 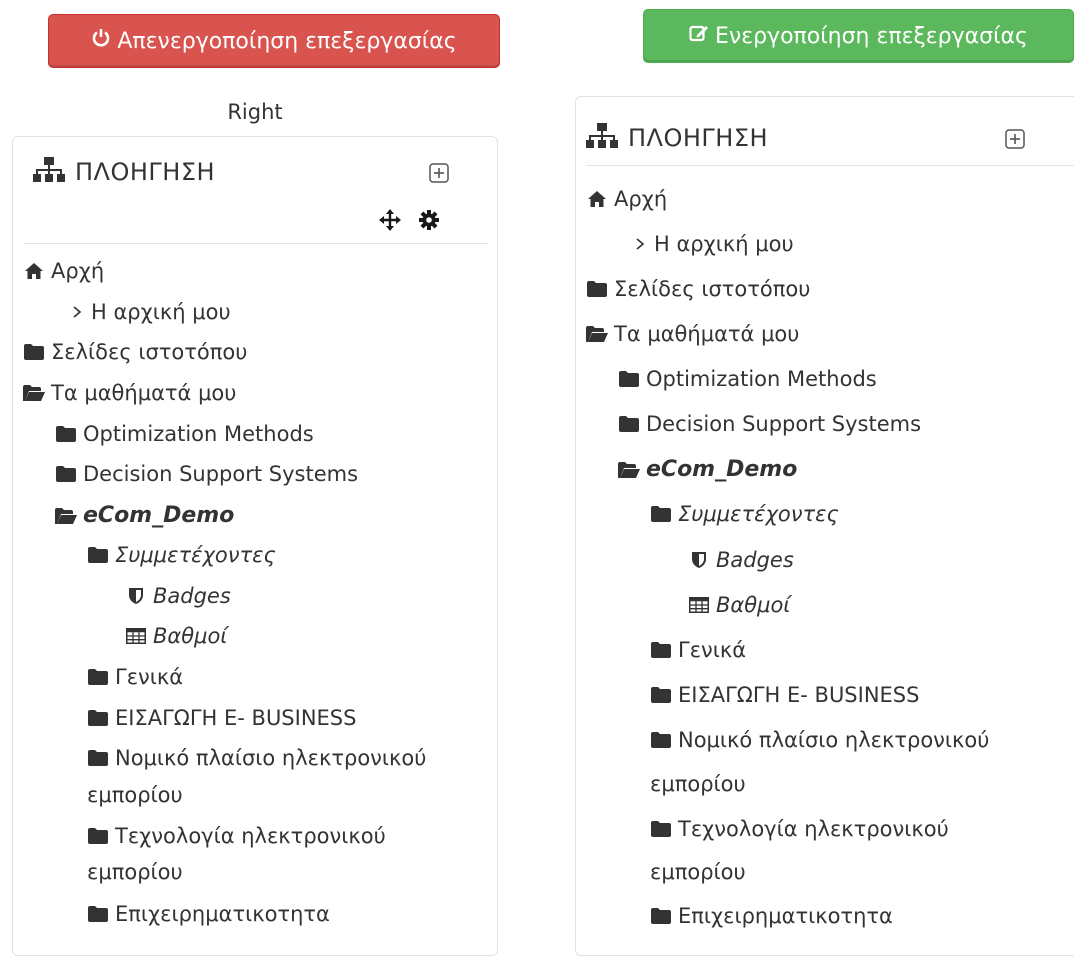 I want to click on enable-editing-button: Ενεργοποίηση επεξεργασίας, so click(x=858, y=36).